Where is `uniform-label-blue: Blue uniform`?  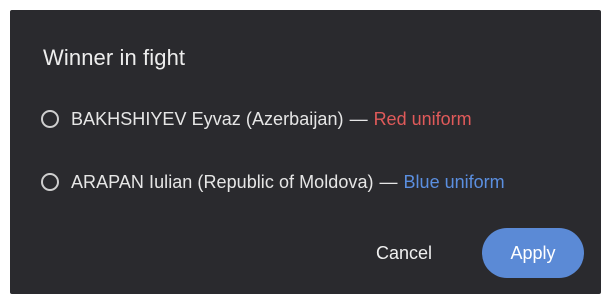
uniform-label-blue: Blue uniform is located at coordinates (454, 181).